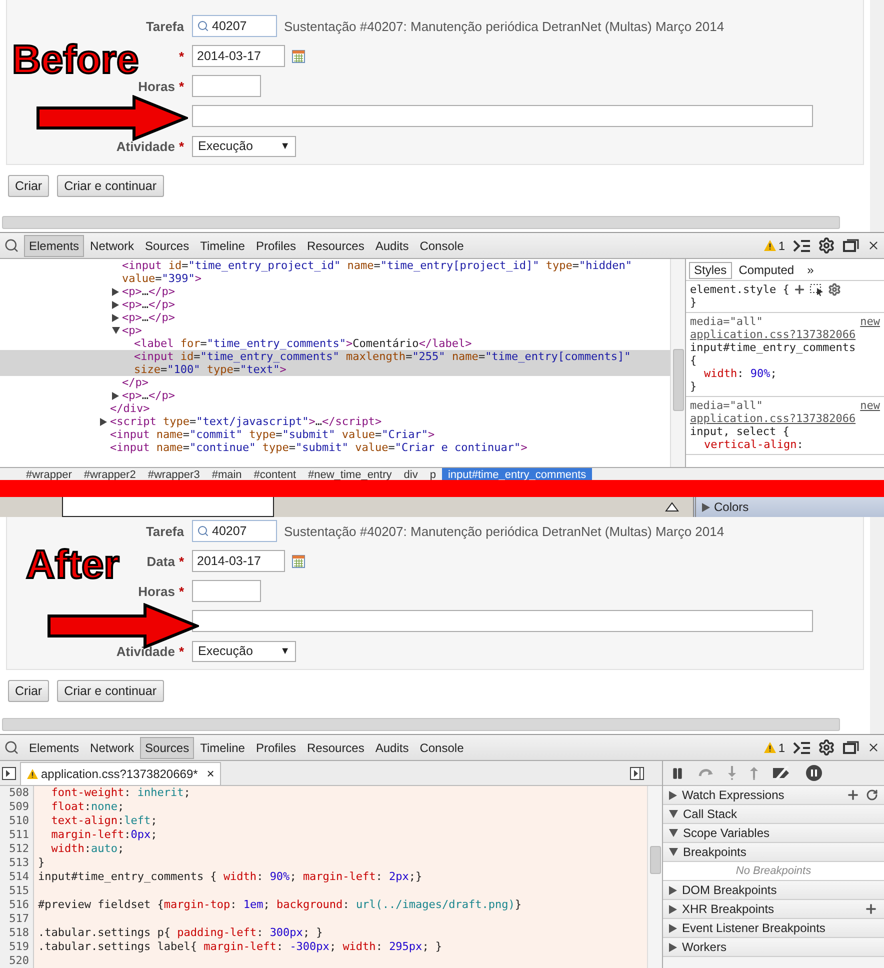 The width and height of the screenshot is (884, 968). Describe the element at coordinates (788, 507) in the screenshot. I see `sidebar-section-header: Colors` at that location.